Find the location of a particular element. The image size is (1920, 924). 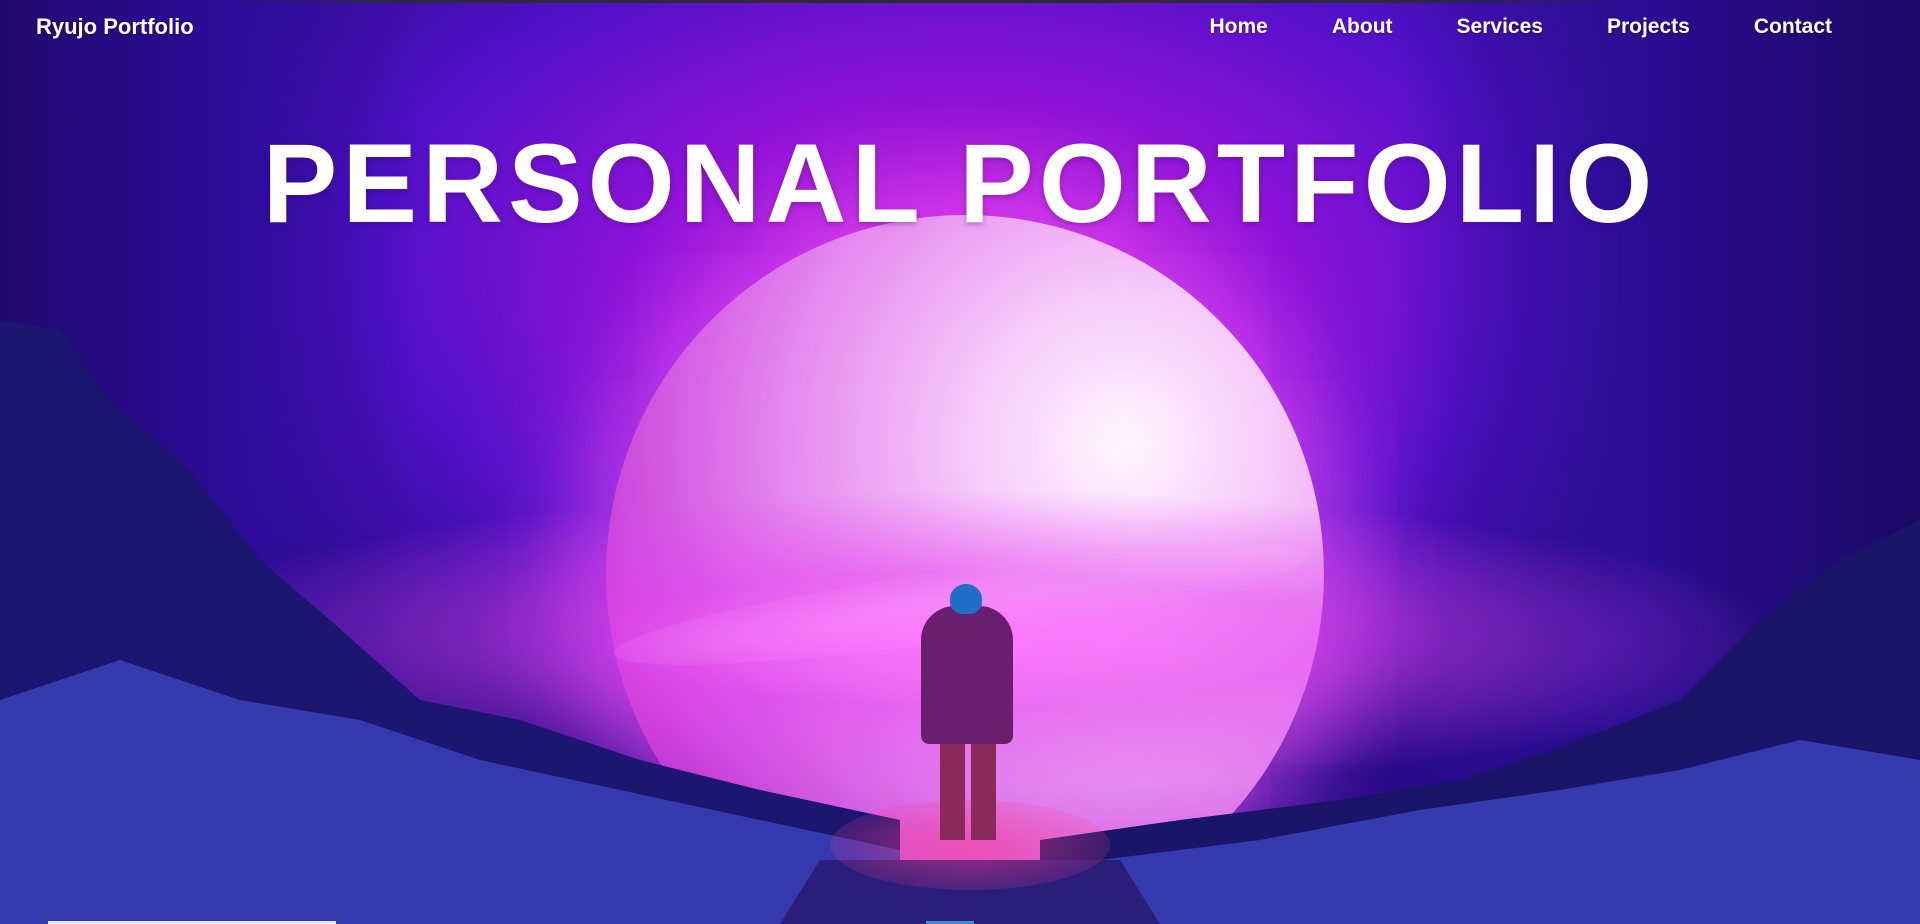

nav-item-home: Home is located at coordinates (1239, 27).